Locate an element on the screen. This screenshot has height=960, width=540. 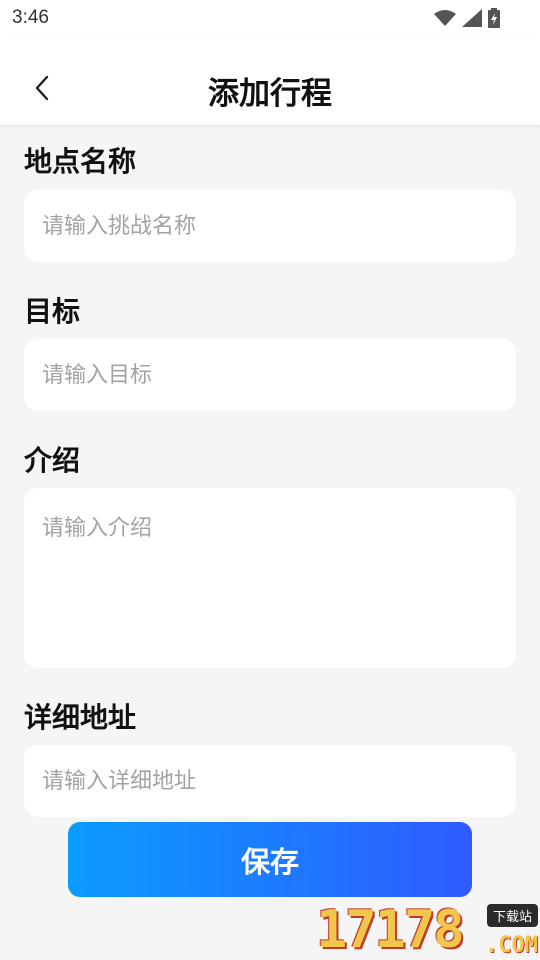
watermark-domain: .COM is located at coordinates (511, 945).